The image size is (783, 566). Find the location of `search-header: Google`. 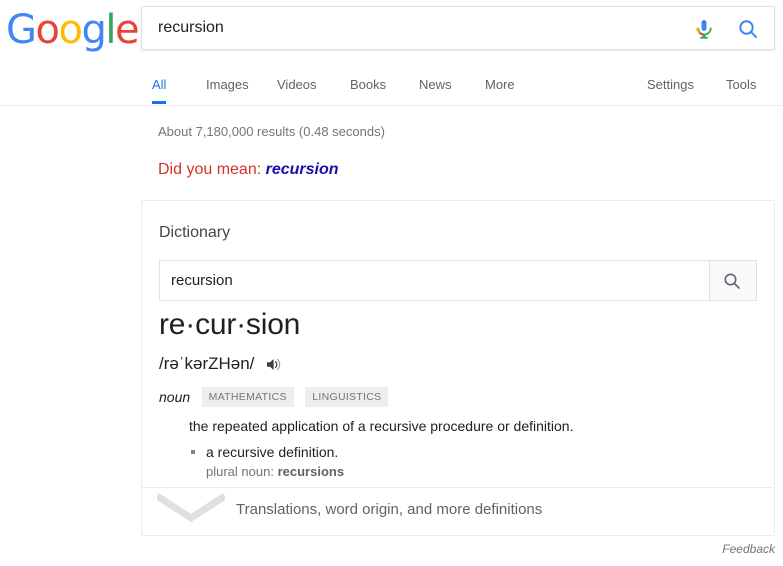

search-header: Google is located at coordinates (391, 33).